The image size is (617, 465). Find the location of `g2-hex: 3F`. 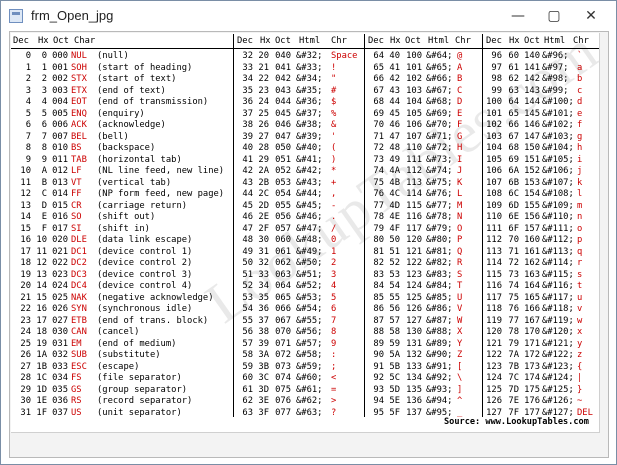

g2-hex: 3F is located at coordinates (263, 412).